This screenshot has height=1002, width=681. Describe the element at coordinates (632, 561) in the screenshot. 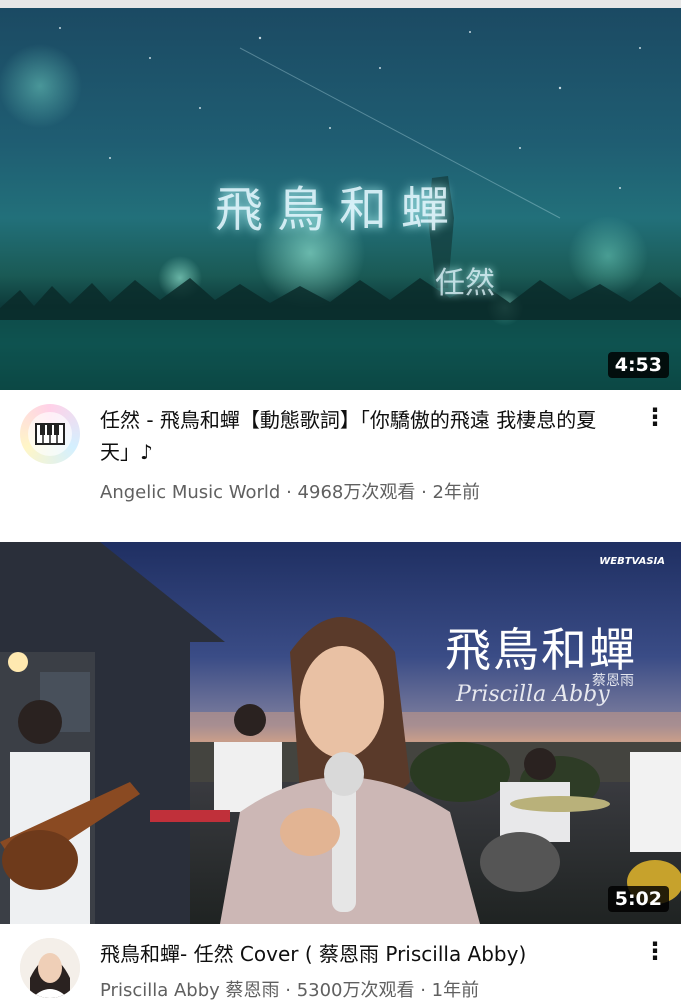

I see `thumbnail-watermark: WEBTVASIA` at that location.